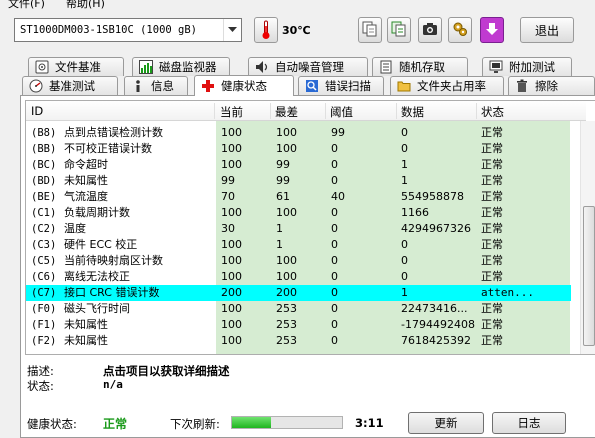 The width and height of the screenshot is (595, 438). What do you see at coordinates (286, 112) in the screenshot?
I see `column-header-worst: 最差` at bounding box center [286, 112].